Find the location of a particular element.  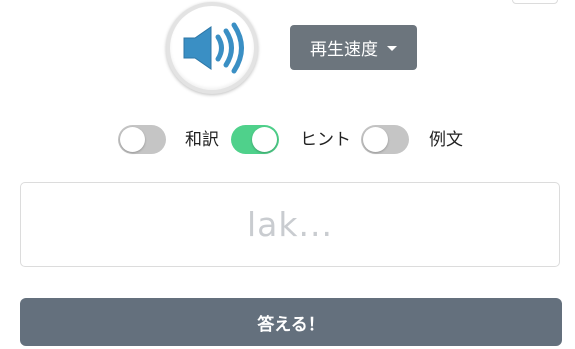

translation-toggle is located at coordinates (142, 139).